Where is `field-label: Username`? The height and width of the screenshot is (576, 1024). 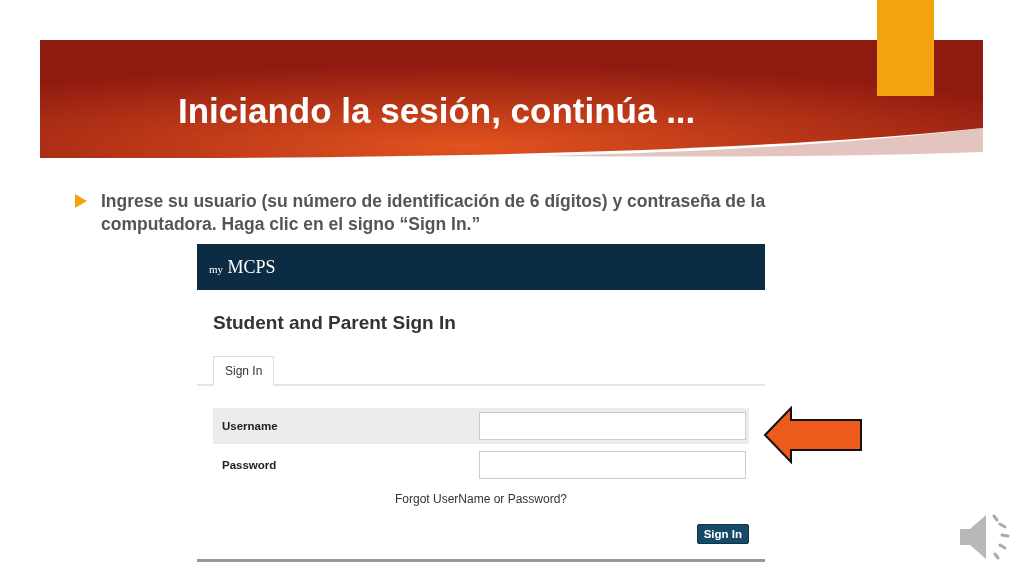 field-label: Username is located at coordinates (250, 426).